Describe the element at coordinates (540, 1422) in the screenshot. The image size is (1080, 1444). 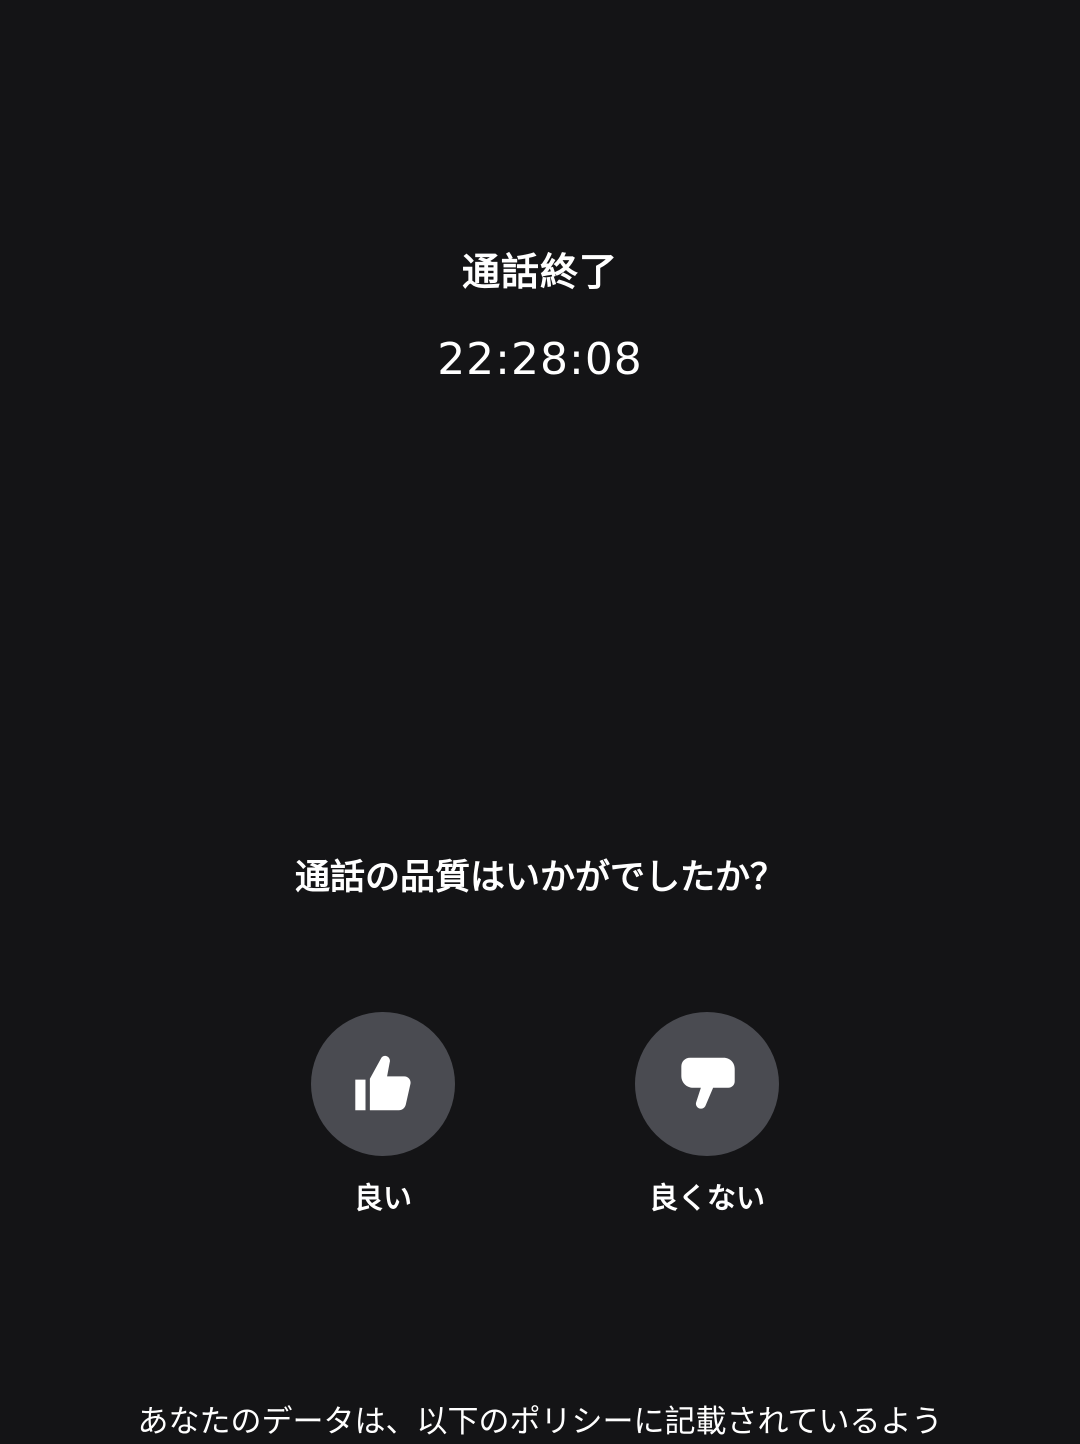
I see `privacy-notice: あなたのデータは、以下のポリシーに記載されているよう` at that location.